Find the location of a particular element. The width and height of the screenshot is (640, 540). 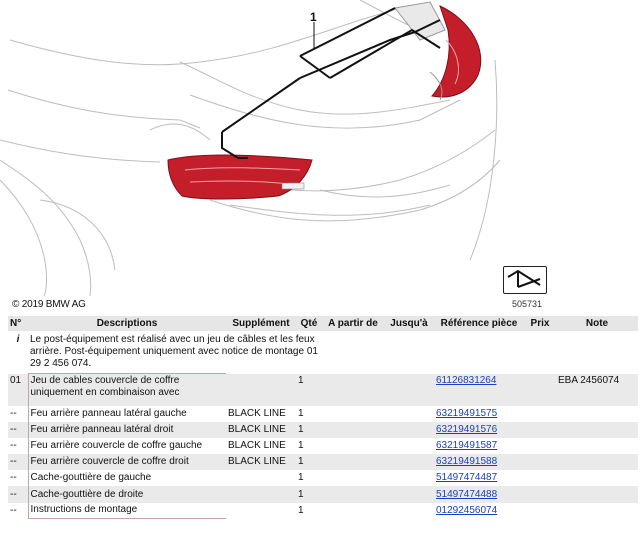

part-ref-link: 51497474488 is located at coordinates (466, 494).